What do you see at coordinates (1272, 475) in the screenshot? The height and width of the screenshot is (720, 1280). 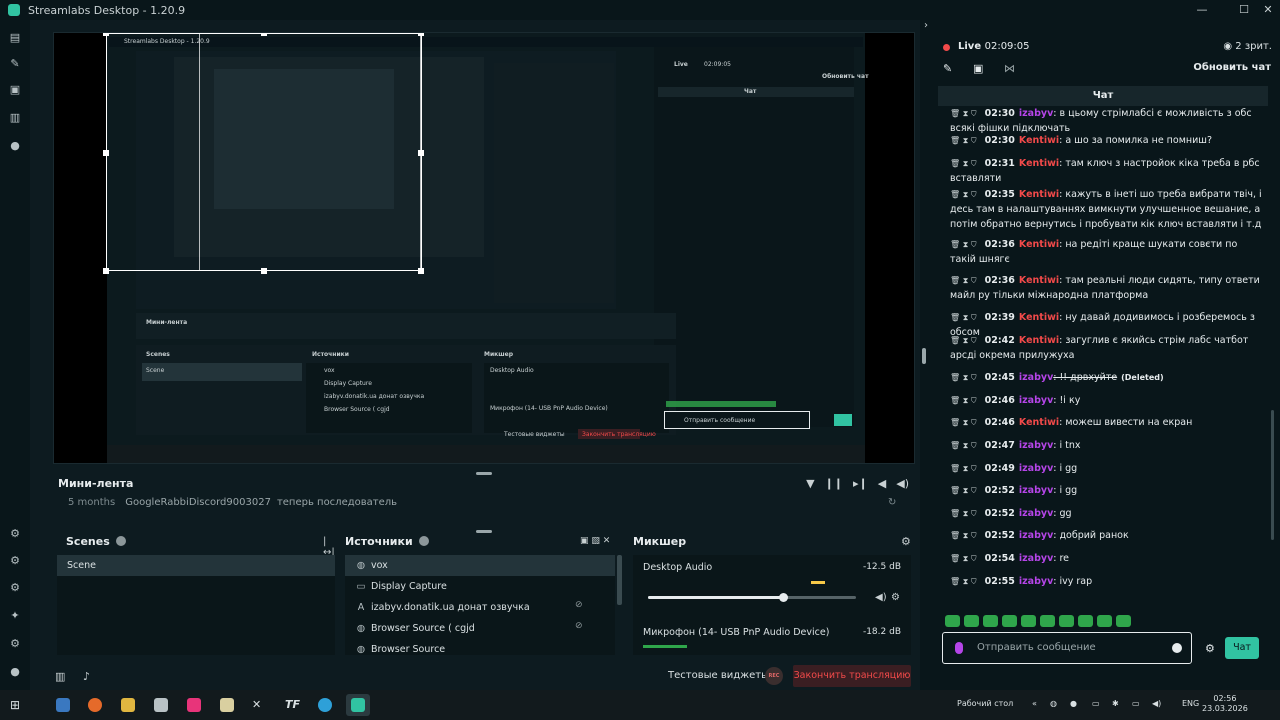 I see `chat-scrollbar` at bounding box center [1272, 475].